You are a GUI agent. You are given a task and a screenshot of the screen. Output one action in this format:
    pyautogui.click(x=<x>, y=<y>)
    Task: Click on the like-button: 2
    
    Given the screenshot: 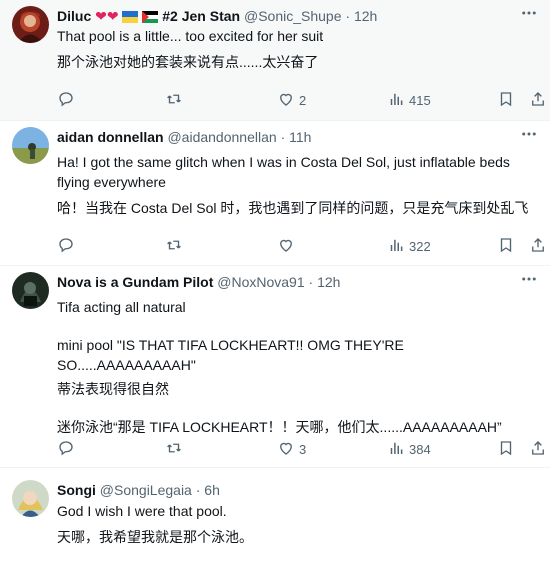 What is the action you would take?
    pyautogui.click(x=291, y=100)
    